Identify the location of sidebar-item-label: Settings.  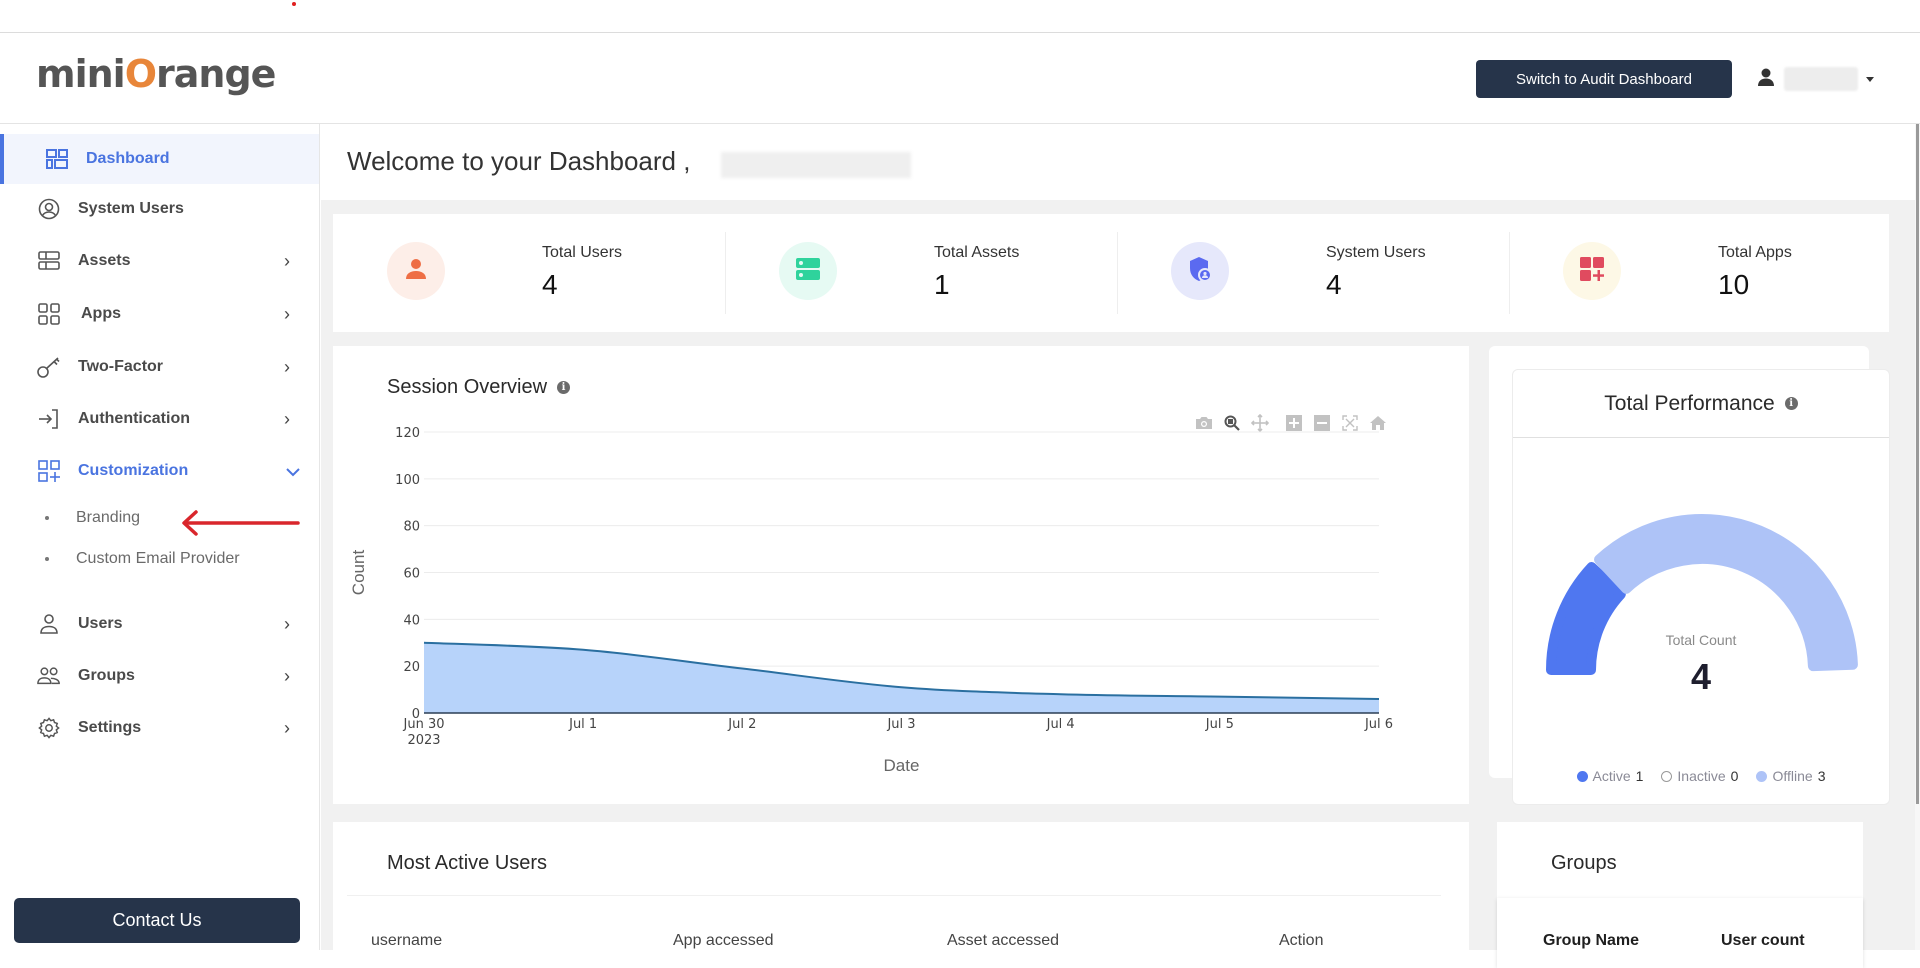
(110, 727).